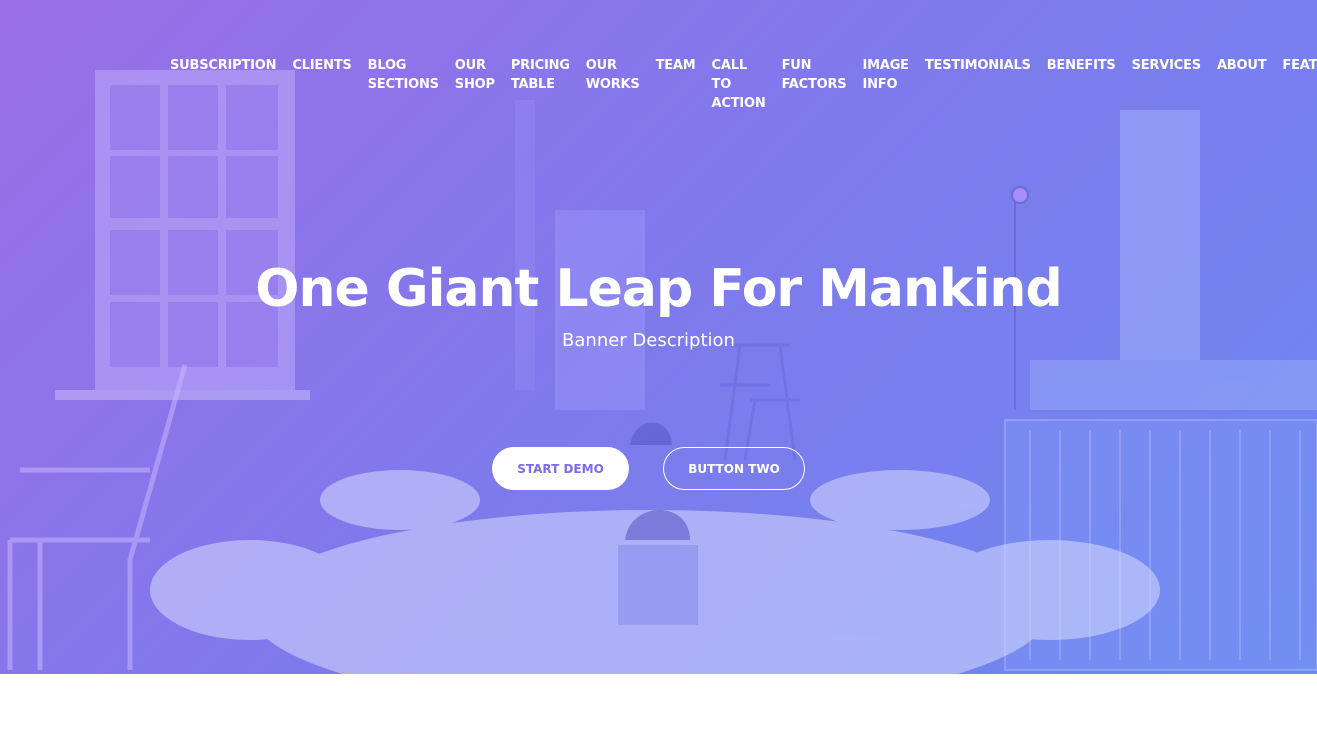  What do you see at coordinates (1295, 65) in the screenshot?
I see `nav-item-features: FEATURES` at bounding box center [1295, 65].